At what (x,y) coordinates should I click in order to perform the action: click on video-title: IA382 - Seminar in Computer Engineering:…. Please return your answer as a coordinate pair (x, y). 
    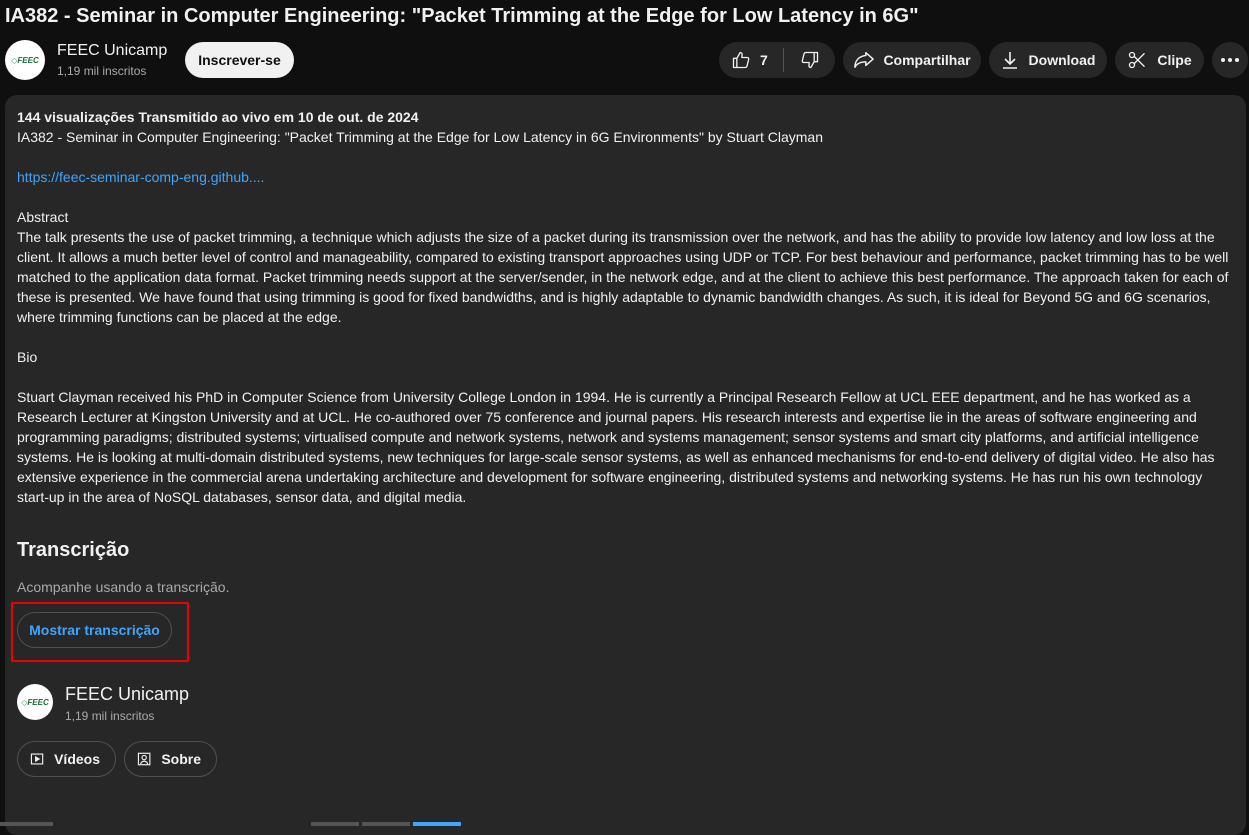
    Looking at the image, I should click on (462, 16).